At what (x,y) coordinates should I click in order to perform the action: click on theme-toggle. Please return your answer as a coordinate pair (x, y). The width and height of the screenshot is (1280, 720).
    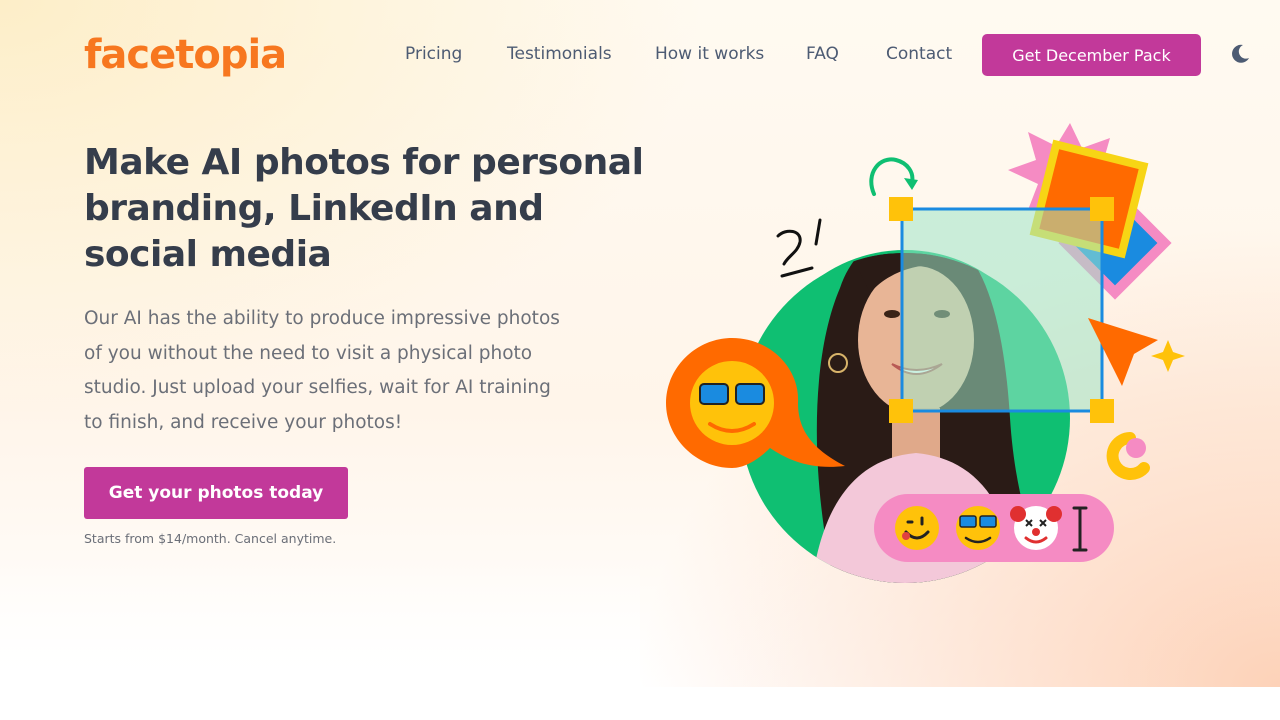
    Looking at the image, I should click on (1240, 54).